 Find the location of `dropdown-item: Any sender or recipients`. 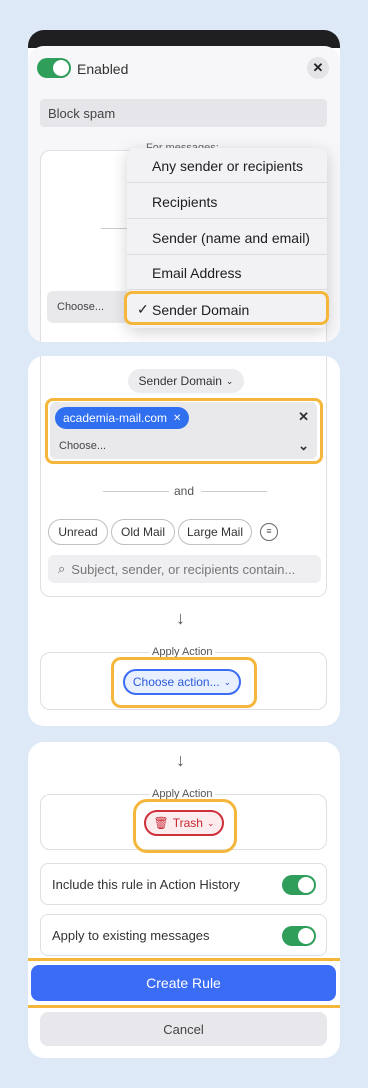

dropdown-item: Any sender or recipients is located at coordinates (227, 165).